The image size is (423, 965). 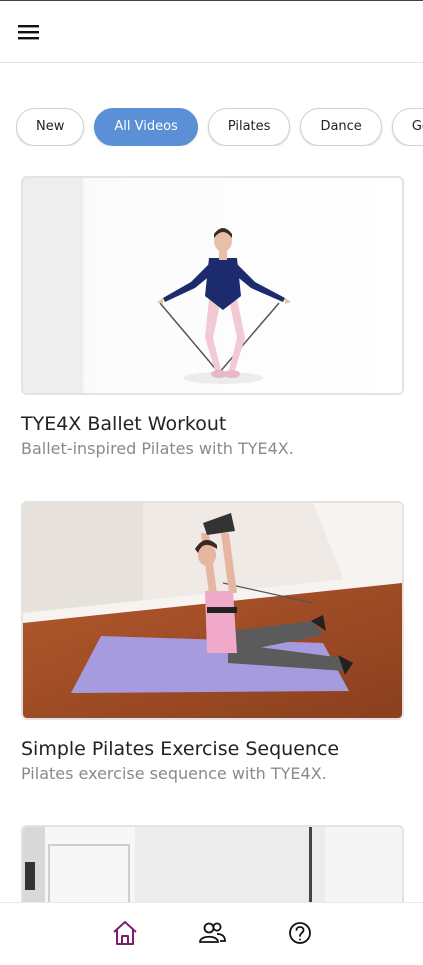 I want to click on filter-chip-dance: Dance, so click(x=341, y=127).